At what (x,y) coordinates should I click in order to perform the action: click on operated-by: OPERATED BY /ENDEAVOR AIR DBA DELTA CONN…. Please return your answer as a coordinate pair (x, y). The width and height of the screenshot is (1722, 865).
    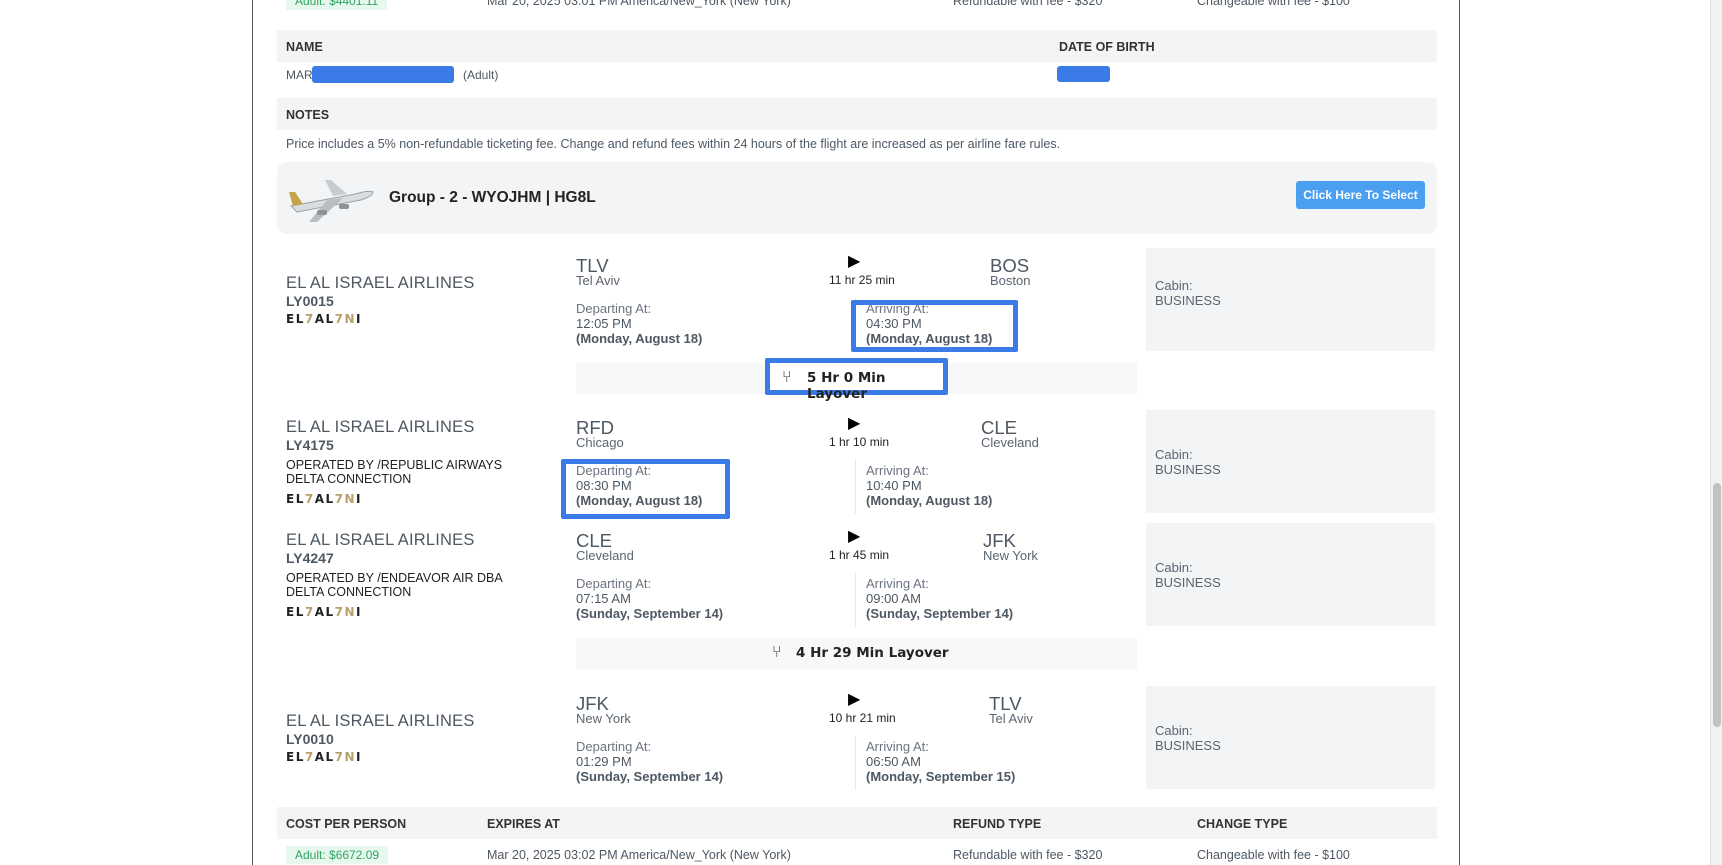
    Looking at the image, I should click on (394, 585).